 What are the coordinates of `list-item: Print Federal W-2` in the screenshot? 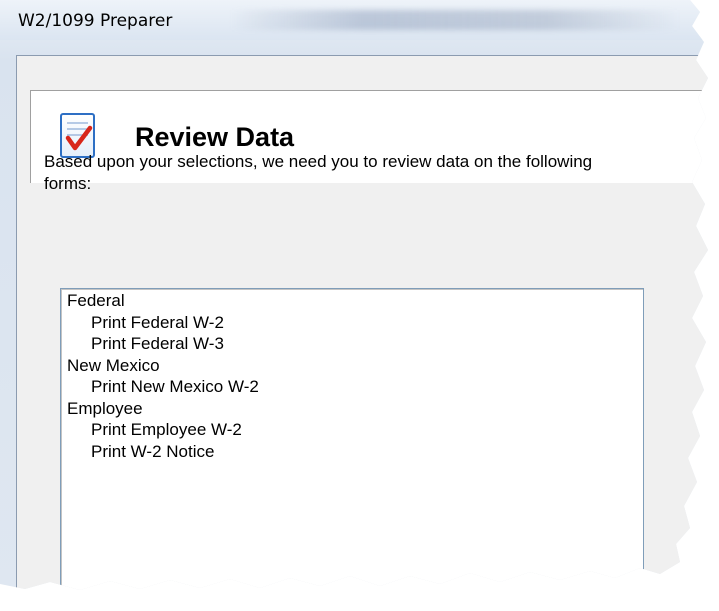 It's located at (352, 323).